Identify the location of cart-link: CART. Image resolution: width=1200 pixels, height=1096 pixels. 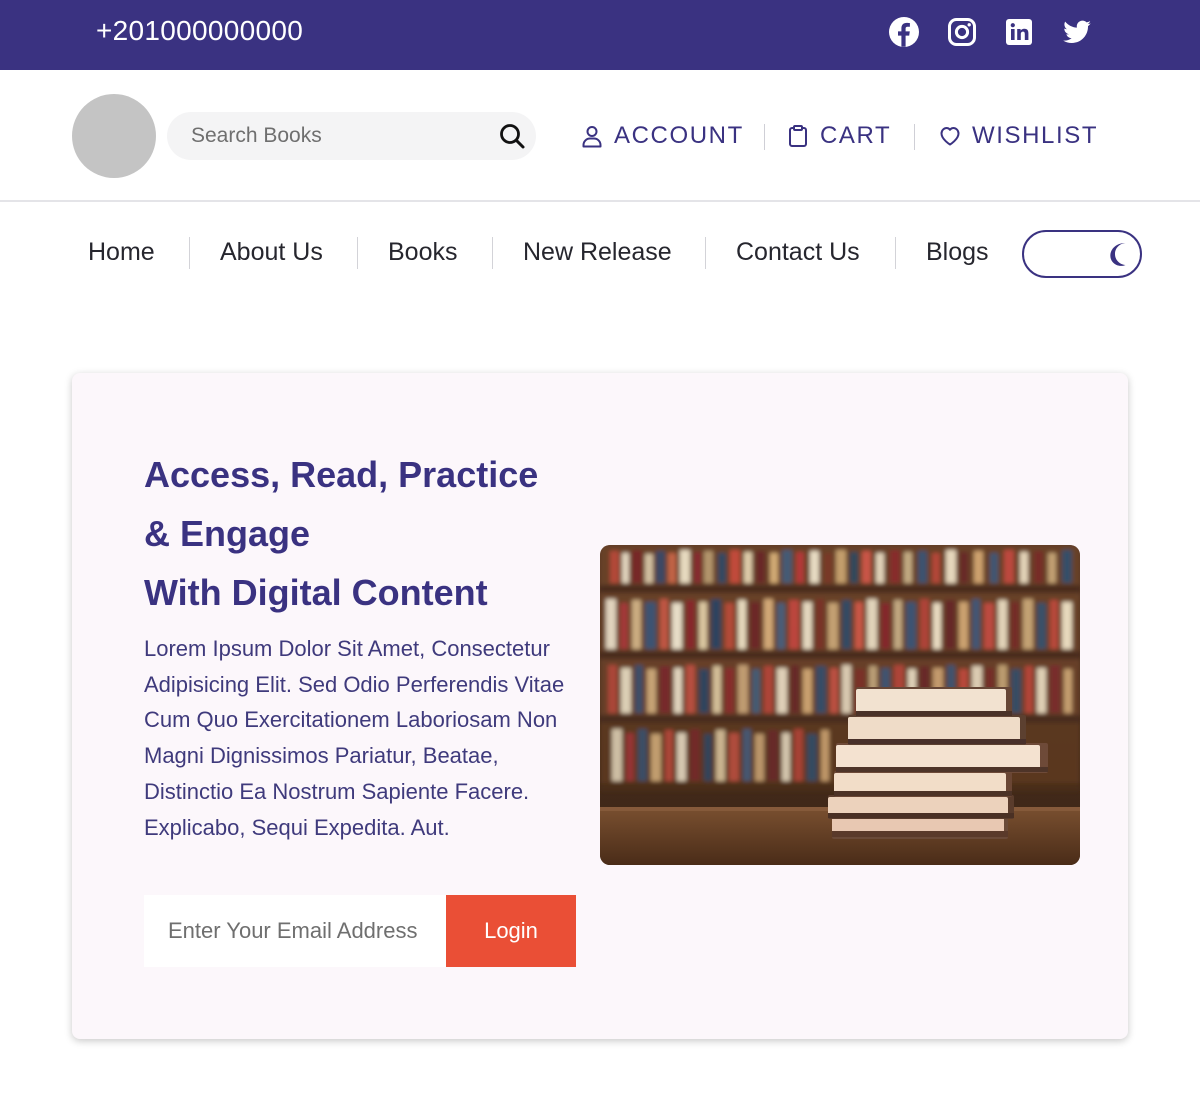
(838, 136).